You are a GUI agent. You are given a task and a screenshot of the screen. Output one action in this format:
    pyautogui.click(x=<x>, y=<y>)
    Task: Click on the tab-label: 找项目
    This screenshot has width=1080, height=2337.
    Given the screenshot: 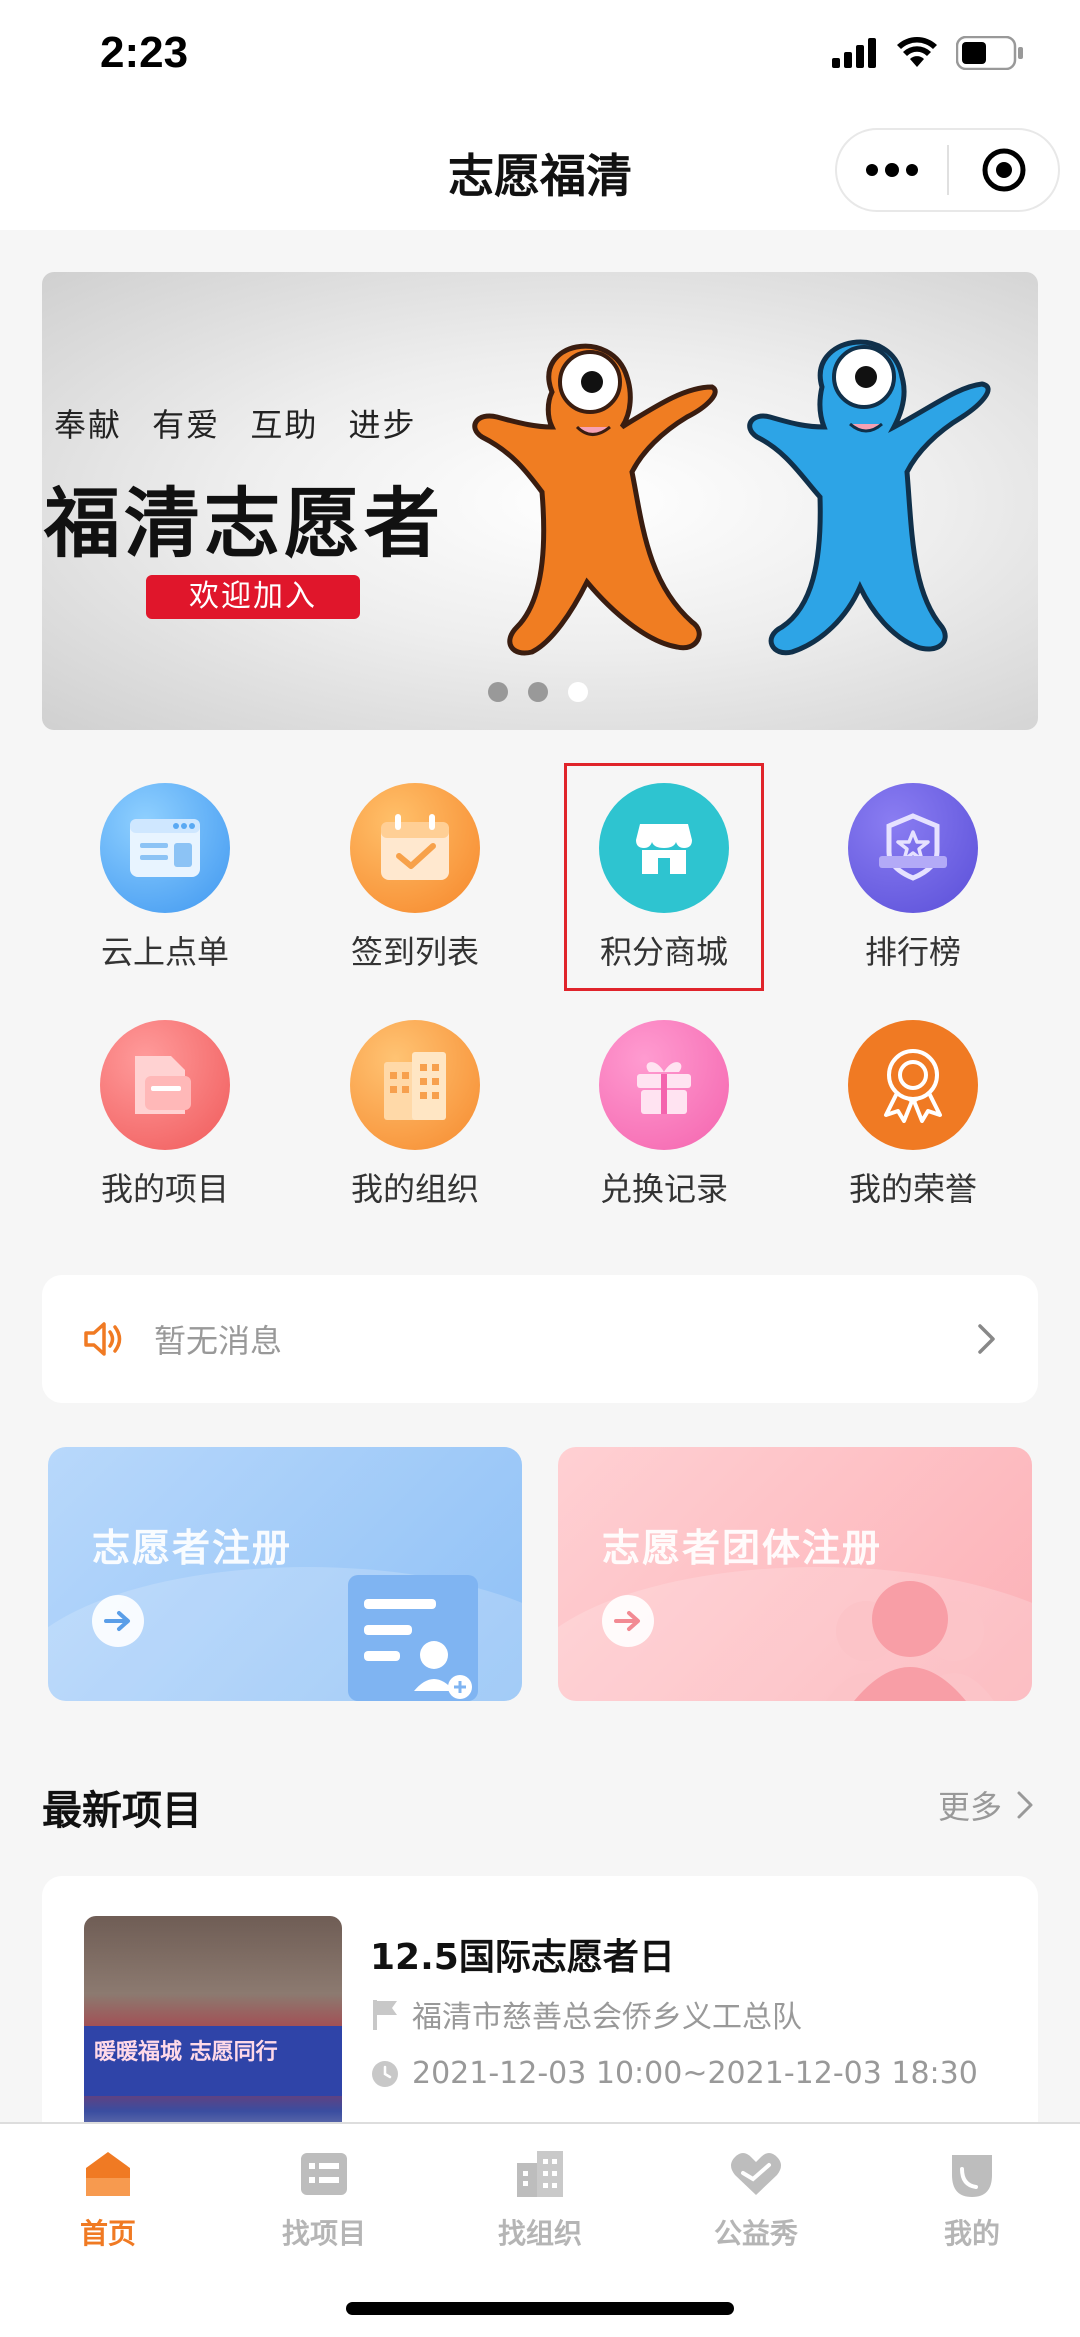 What is the action you would take?
    pyautogui.click(x=323, y=2233)
    